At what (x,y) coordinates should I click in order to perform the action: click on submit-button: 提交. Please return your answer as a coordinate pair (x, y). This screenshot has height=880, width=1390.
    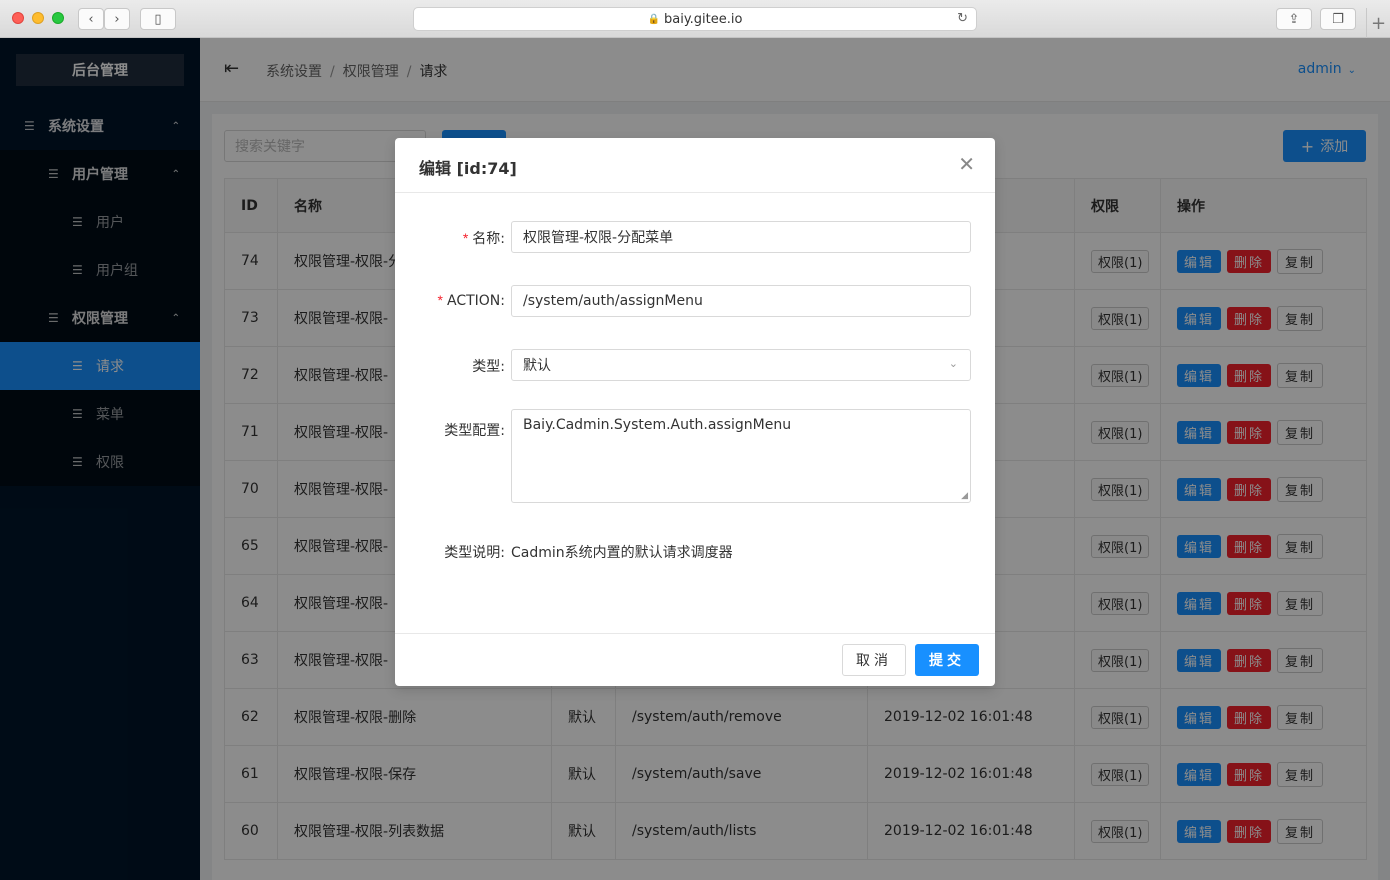
    Looking at the image, I should click on (947, 660).